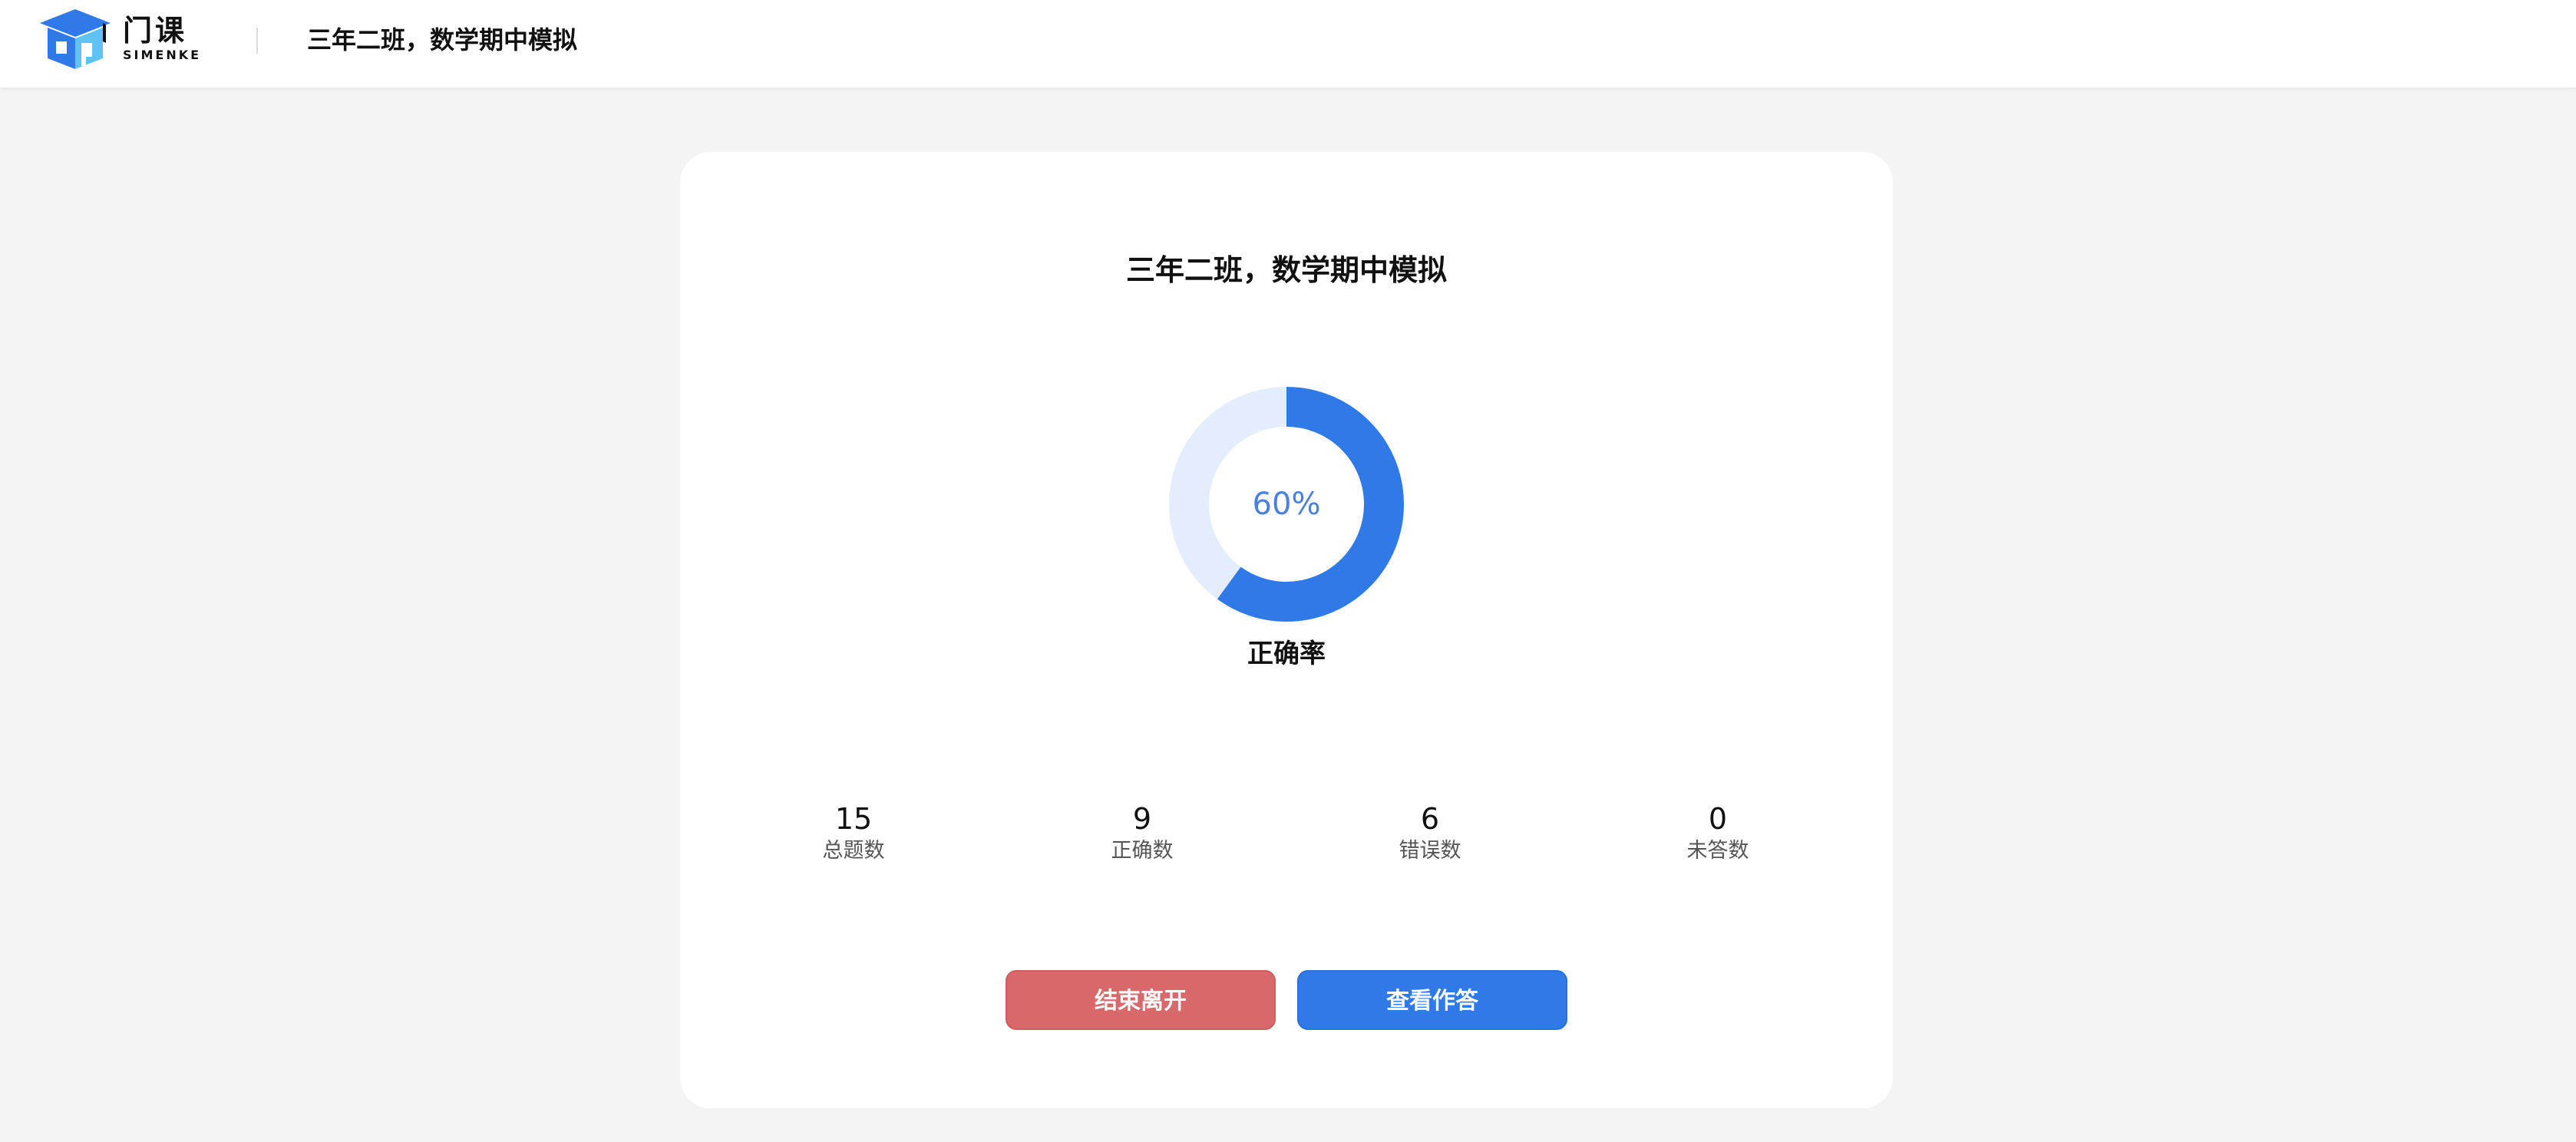  What do you see at coordinates (1430, 851) in the screenshot?
I see `stat-wrong-label: 错误数` at bounding box center [1430, 851].